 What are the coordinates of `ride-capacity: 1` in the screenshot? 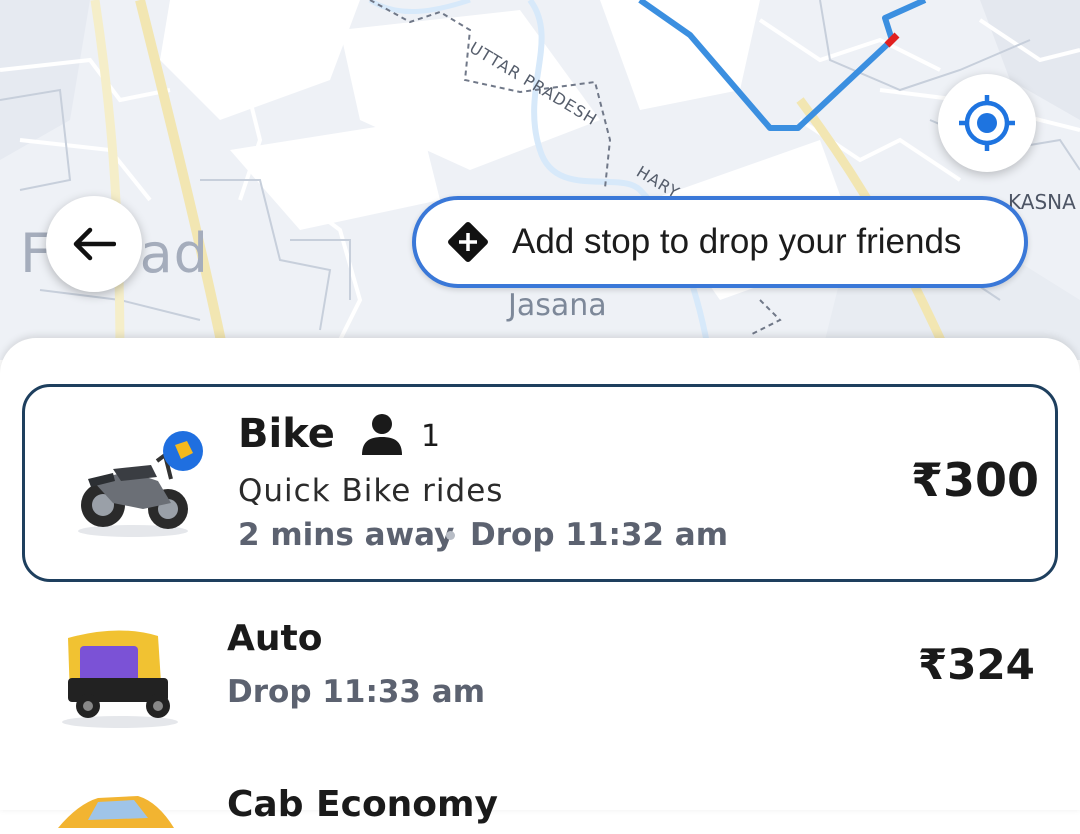 It's located at (431, 436).